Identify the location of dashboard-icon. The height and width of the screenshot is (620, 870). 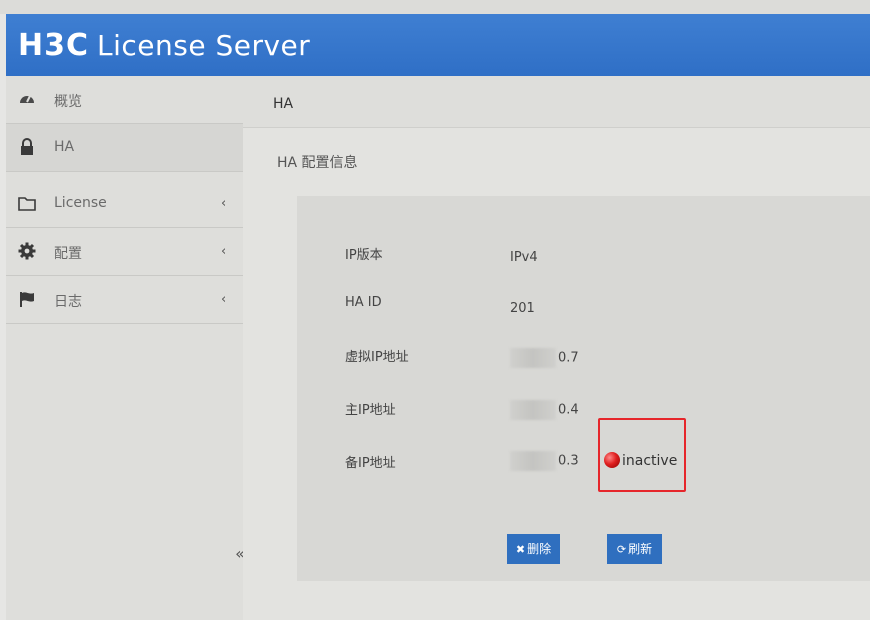
(27, 99).